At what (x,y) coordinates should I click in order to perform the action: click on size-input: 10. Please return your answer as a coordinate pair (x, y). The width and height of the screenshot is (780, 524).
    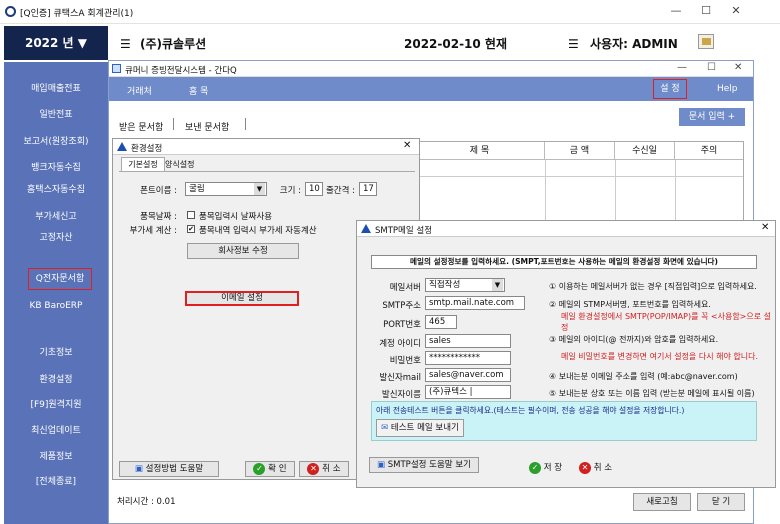
    Looking at the image, I should click on (314, 189).